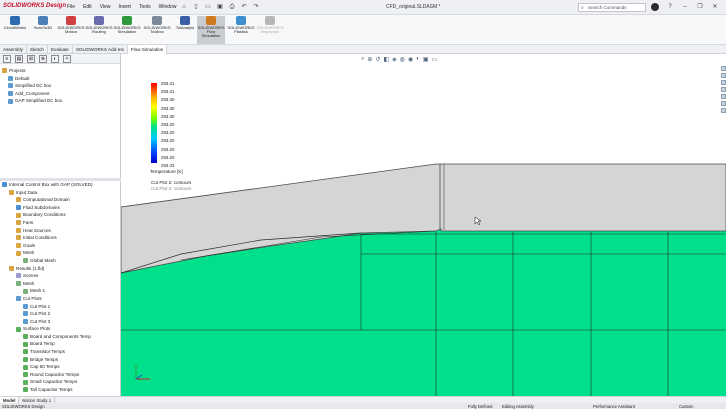  I want to click on display-style-icon: ◍, so click(402, 59).